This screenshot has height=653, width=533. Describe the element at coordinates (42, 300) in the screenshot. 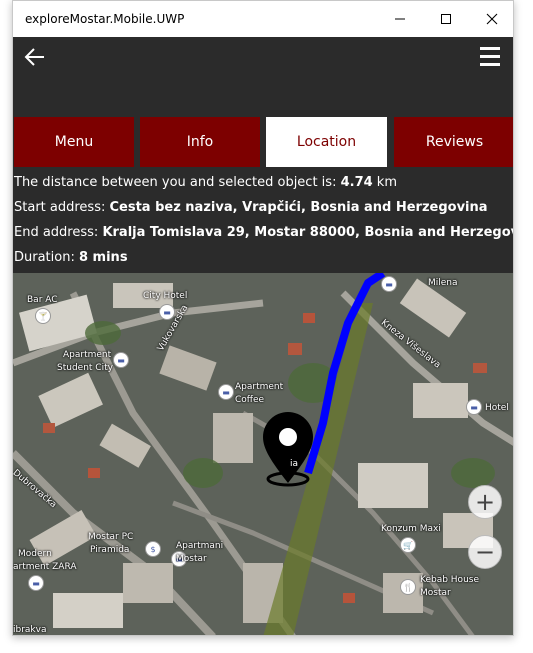

I see `map-label: Bar AC` at that location.